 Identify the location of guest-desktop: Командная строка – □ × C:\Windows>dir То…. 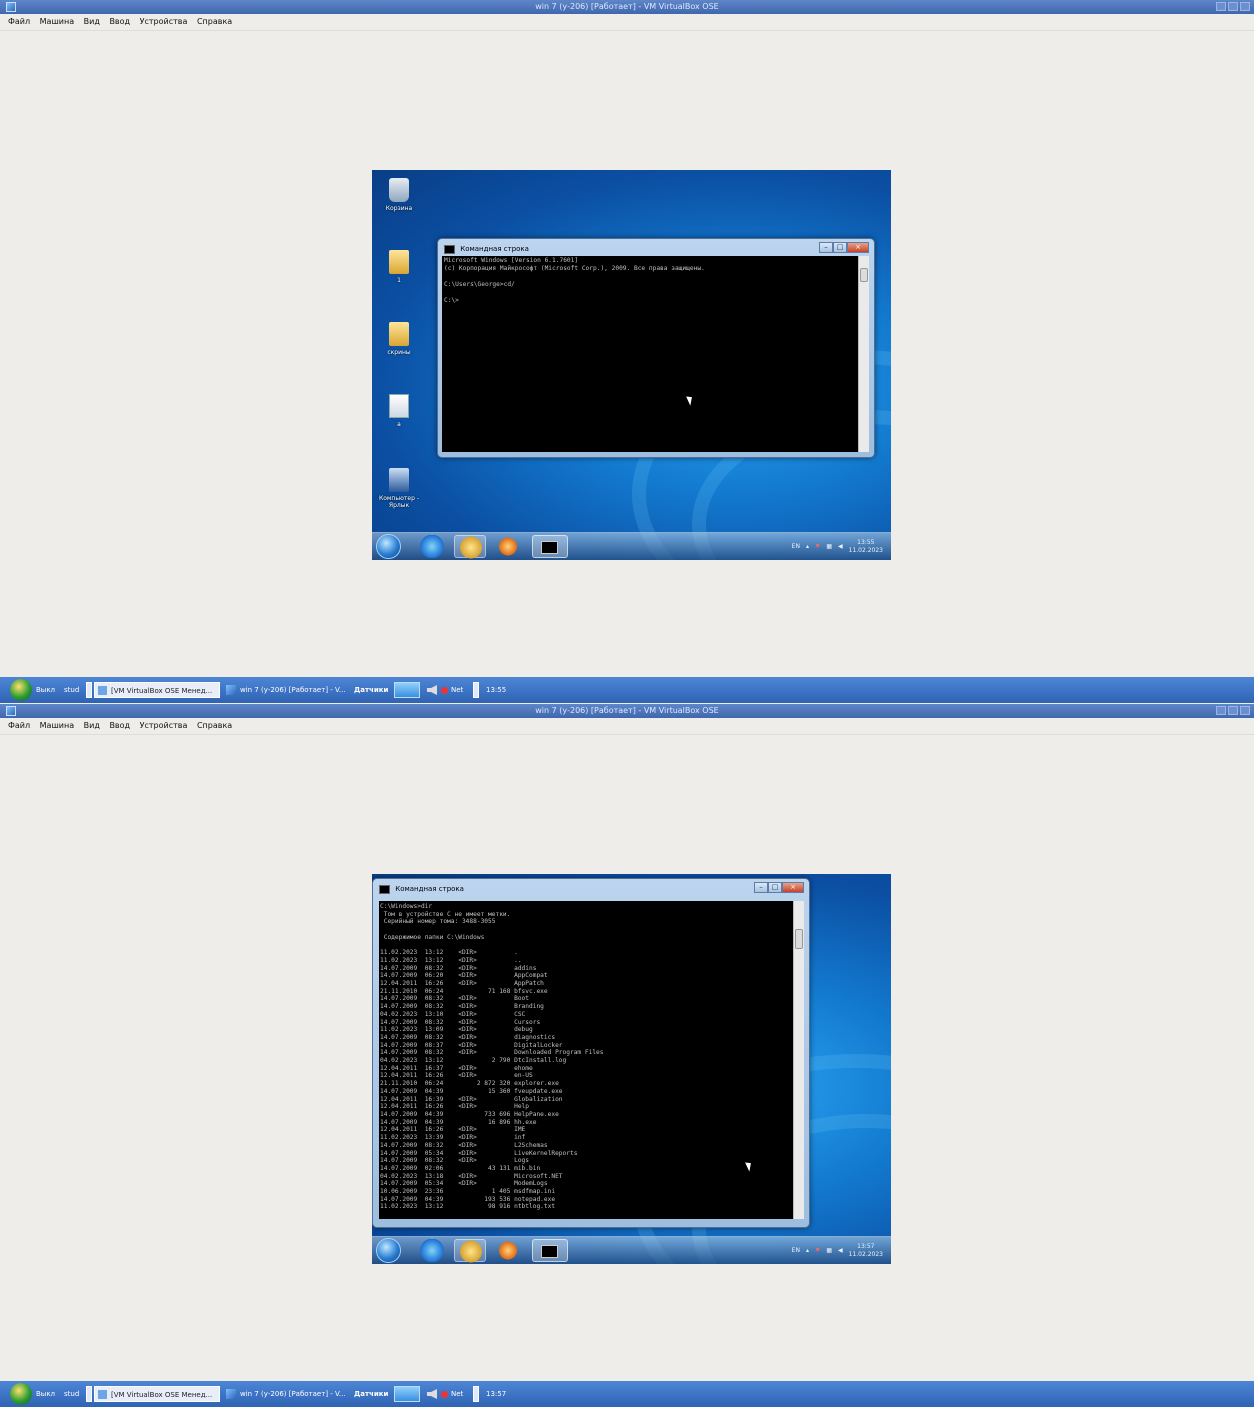
(631, 1069).